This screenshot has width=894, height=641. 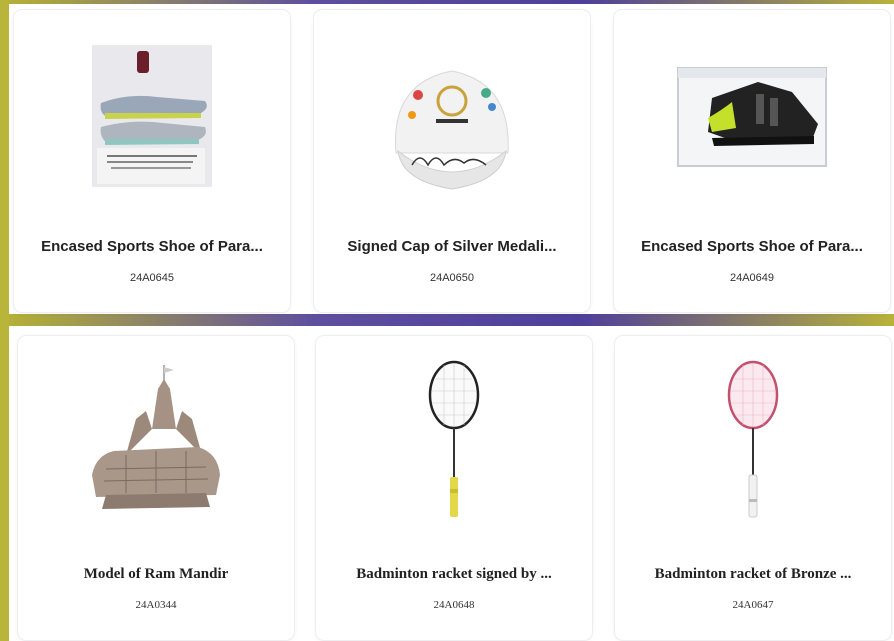 I want to click on product-card: Badminton racket signed by ... 24A0648, so click(x=454, y=488).